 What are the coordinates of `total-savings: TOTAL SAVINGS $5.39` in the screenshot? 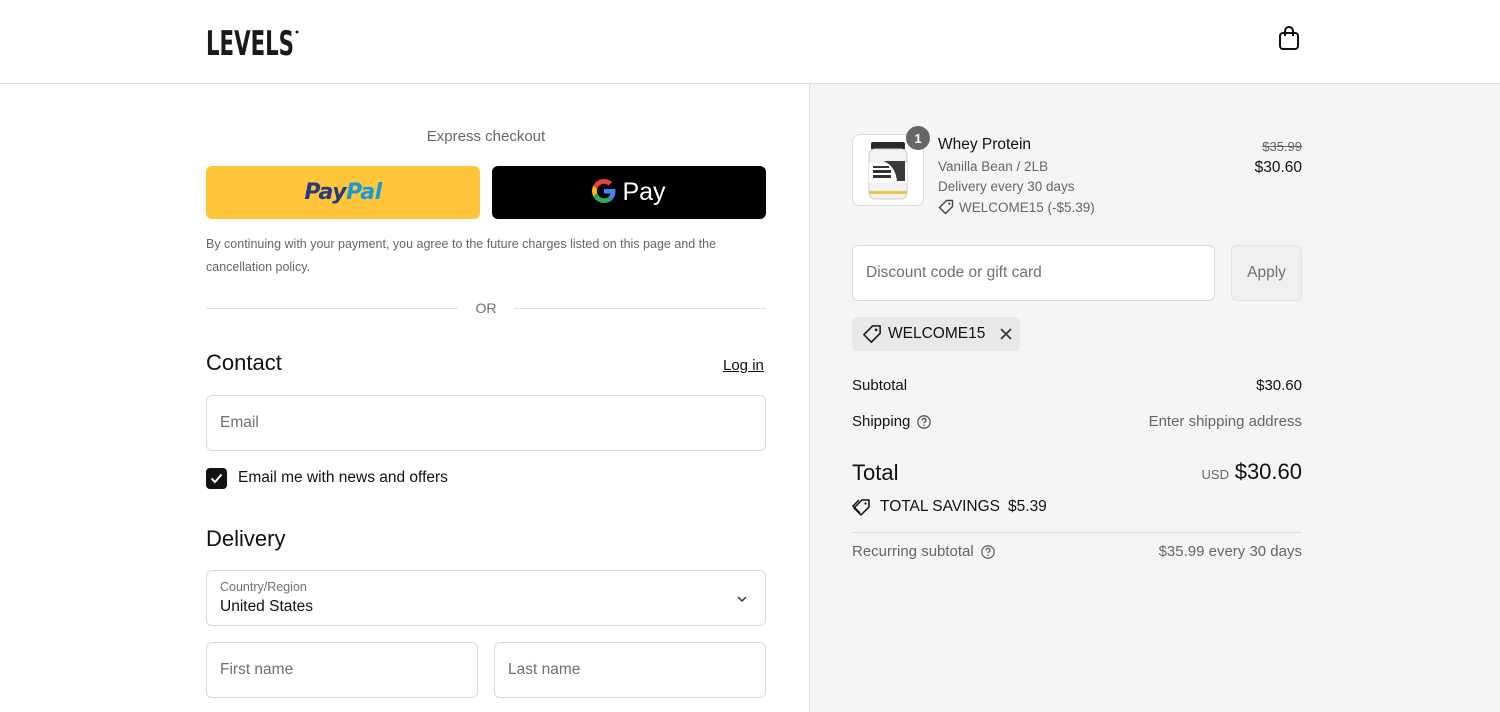 It's located at (949, 507).